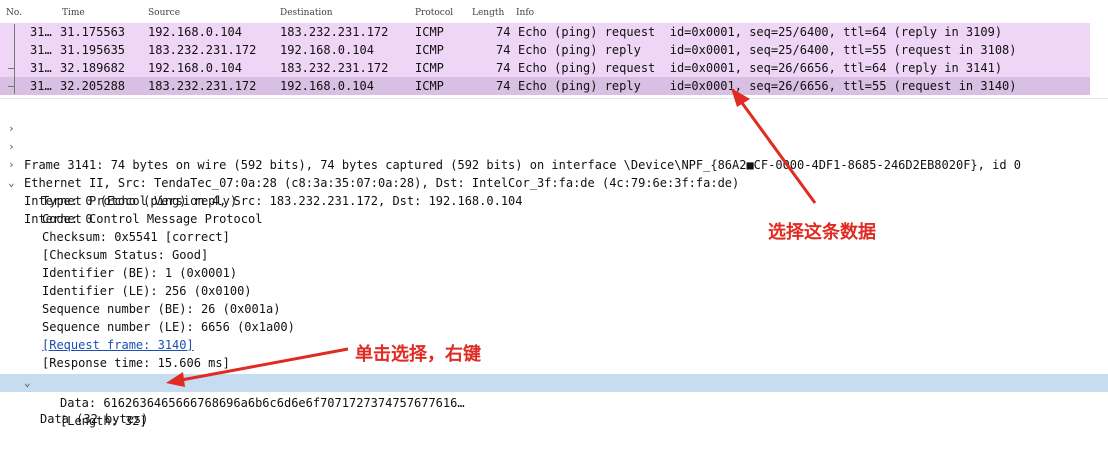 The width and height of the screenshot is (1108, 460). What do you see at coordinates (136, 237) in the screenshot?
I see `field-checksum: Checksum: 0x5541 [correct]` at bounding box center [136, 237].